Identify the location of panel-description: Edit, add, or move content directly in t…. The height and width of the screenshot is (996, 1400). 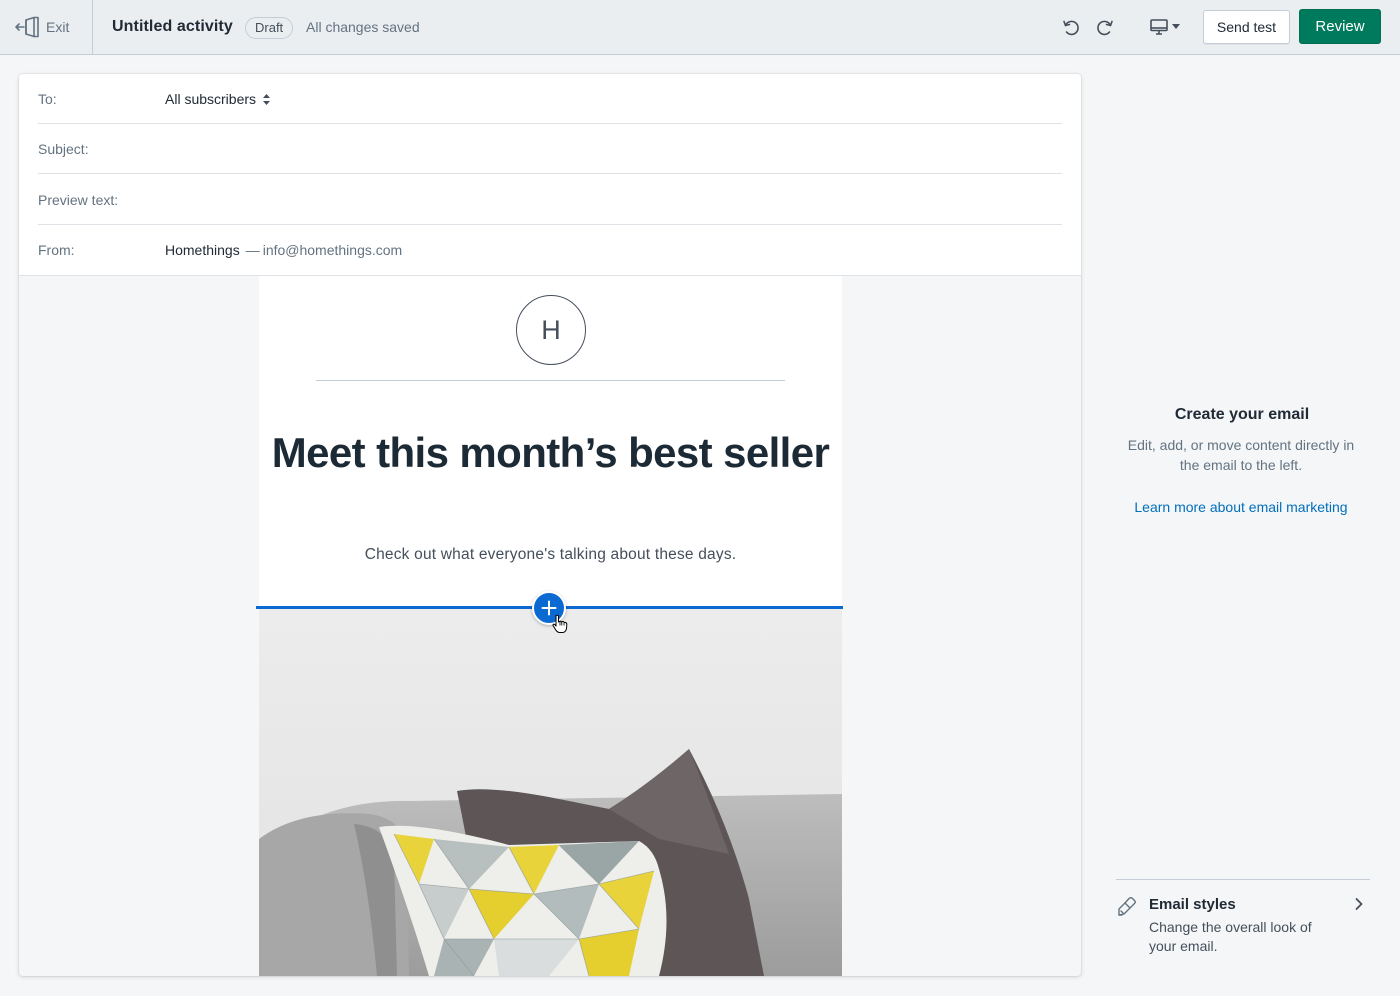
(1241, 455).